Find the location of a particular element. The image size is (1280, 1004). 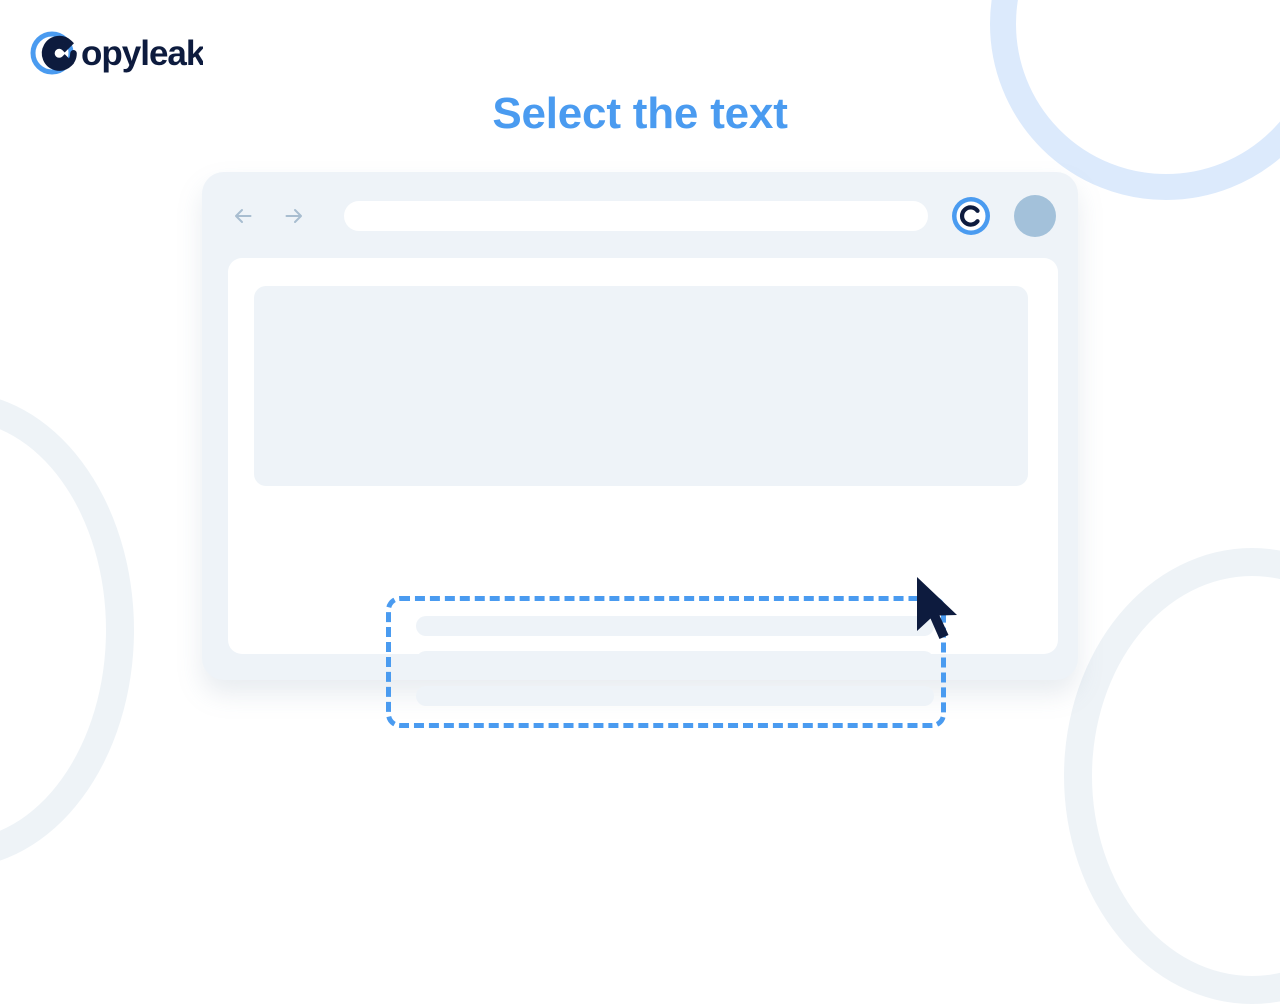

arrow-right-icon is located at coordinates (293, 216).